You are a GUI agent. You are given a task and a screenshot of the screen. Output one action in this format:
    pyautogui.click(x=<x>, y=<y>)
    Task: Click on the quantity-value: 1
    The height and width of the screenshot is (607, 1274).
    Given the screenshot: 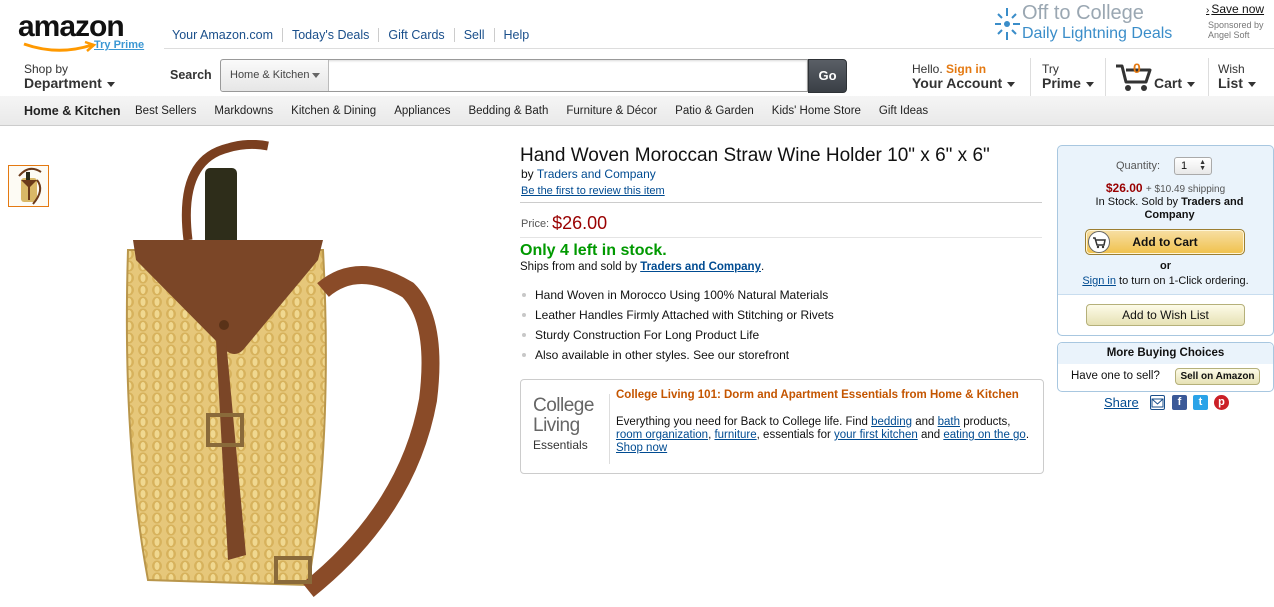 What is the action you would take?
    pyautogui.click(x=1184, y=166)
    